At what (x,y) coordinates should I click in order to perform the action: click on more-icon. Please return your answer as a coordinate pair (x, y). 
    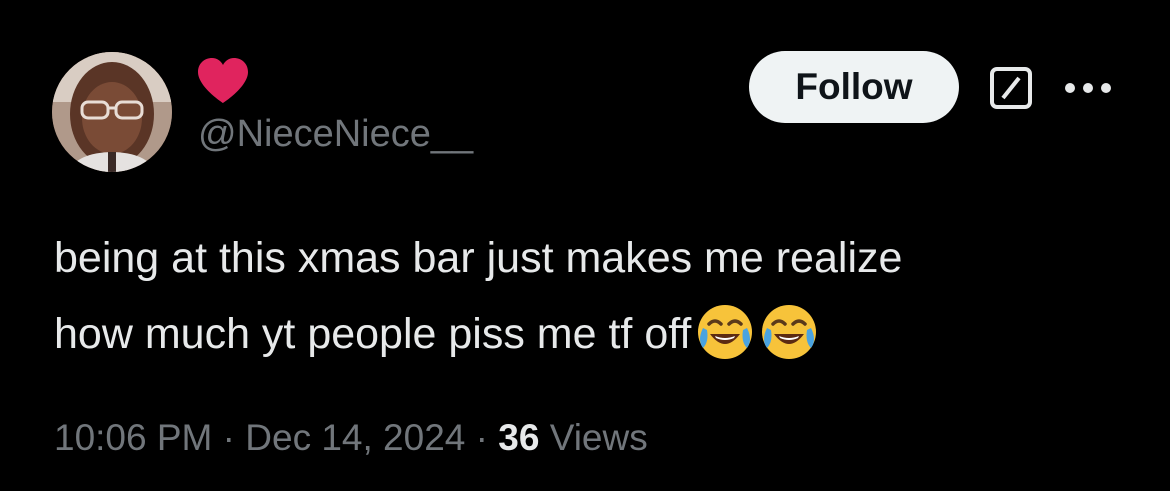
    Looking at the image, I should click on (1088, 88).